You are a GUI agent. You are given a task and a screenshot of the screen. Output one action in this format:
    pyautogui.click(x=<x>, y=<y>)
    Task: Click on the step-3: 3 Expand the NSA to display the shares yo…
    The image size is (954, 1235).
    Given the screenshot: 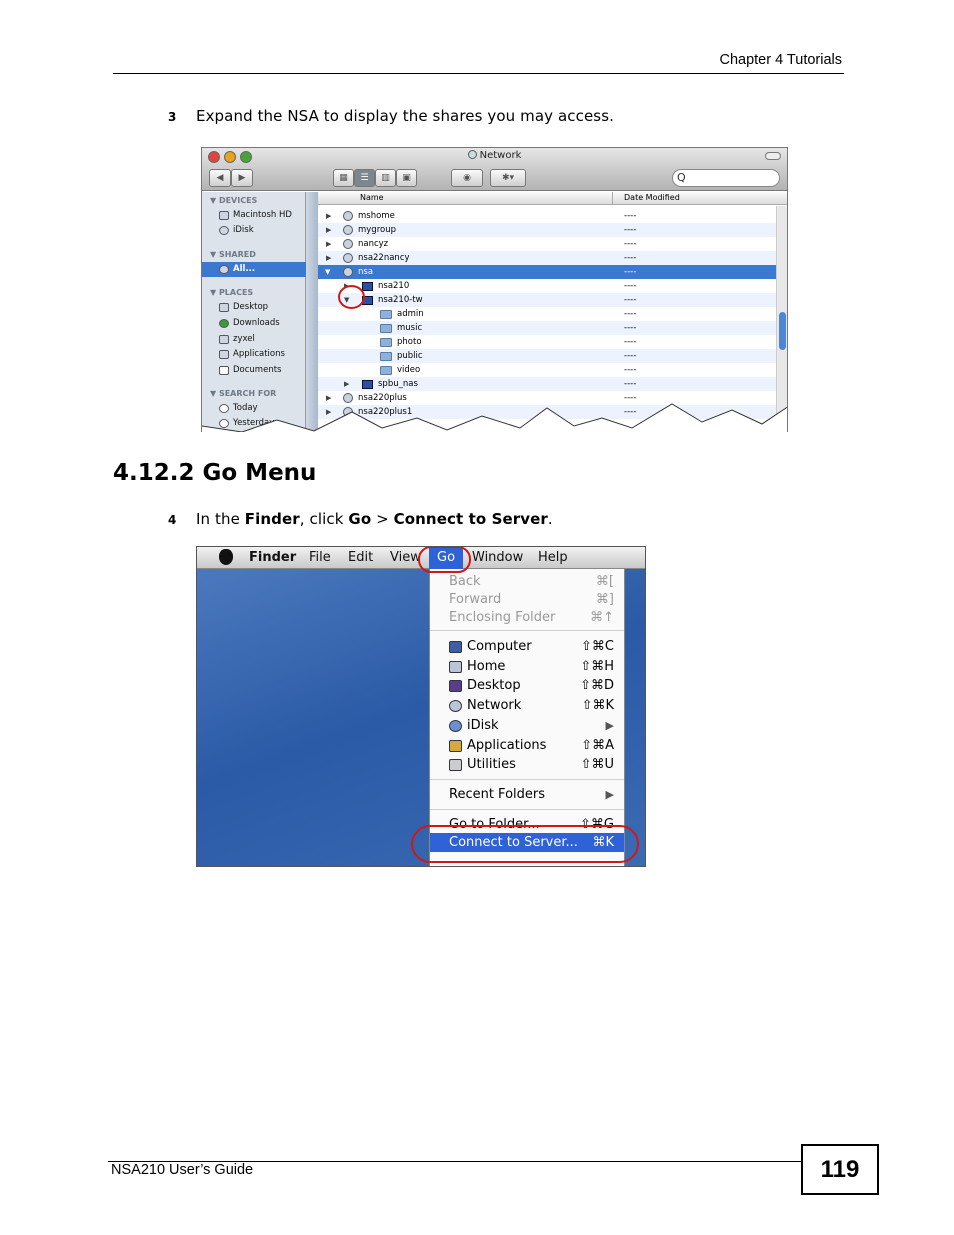 What is the action you would take?
    pyautogui.click(x=391, y=116)
    